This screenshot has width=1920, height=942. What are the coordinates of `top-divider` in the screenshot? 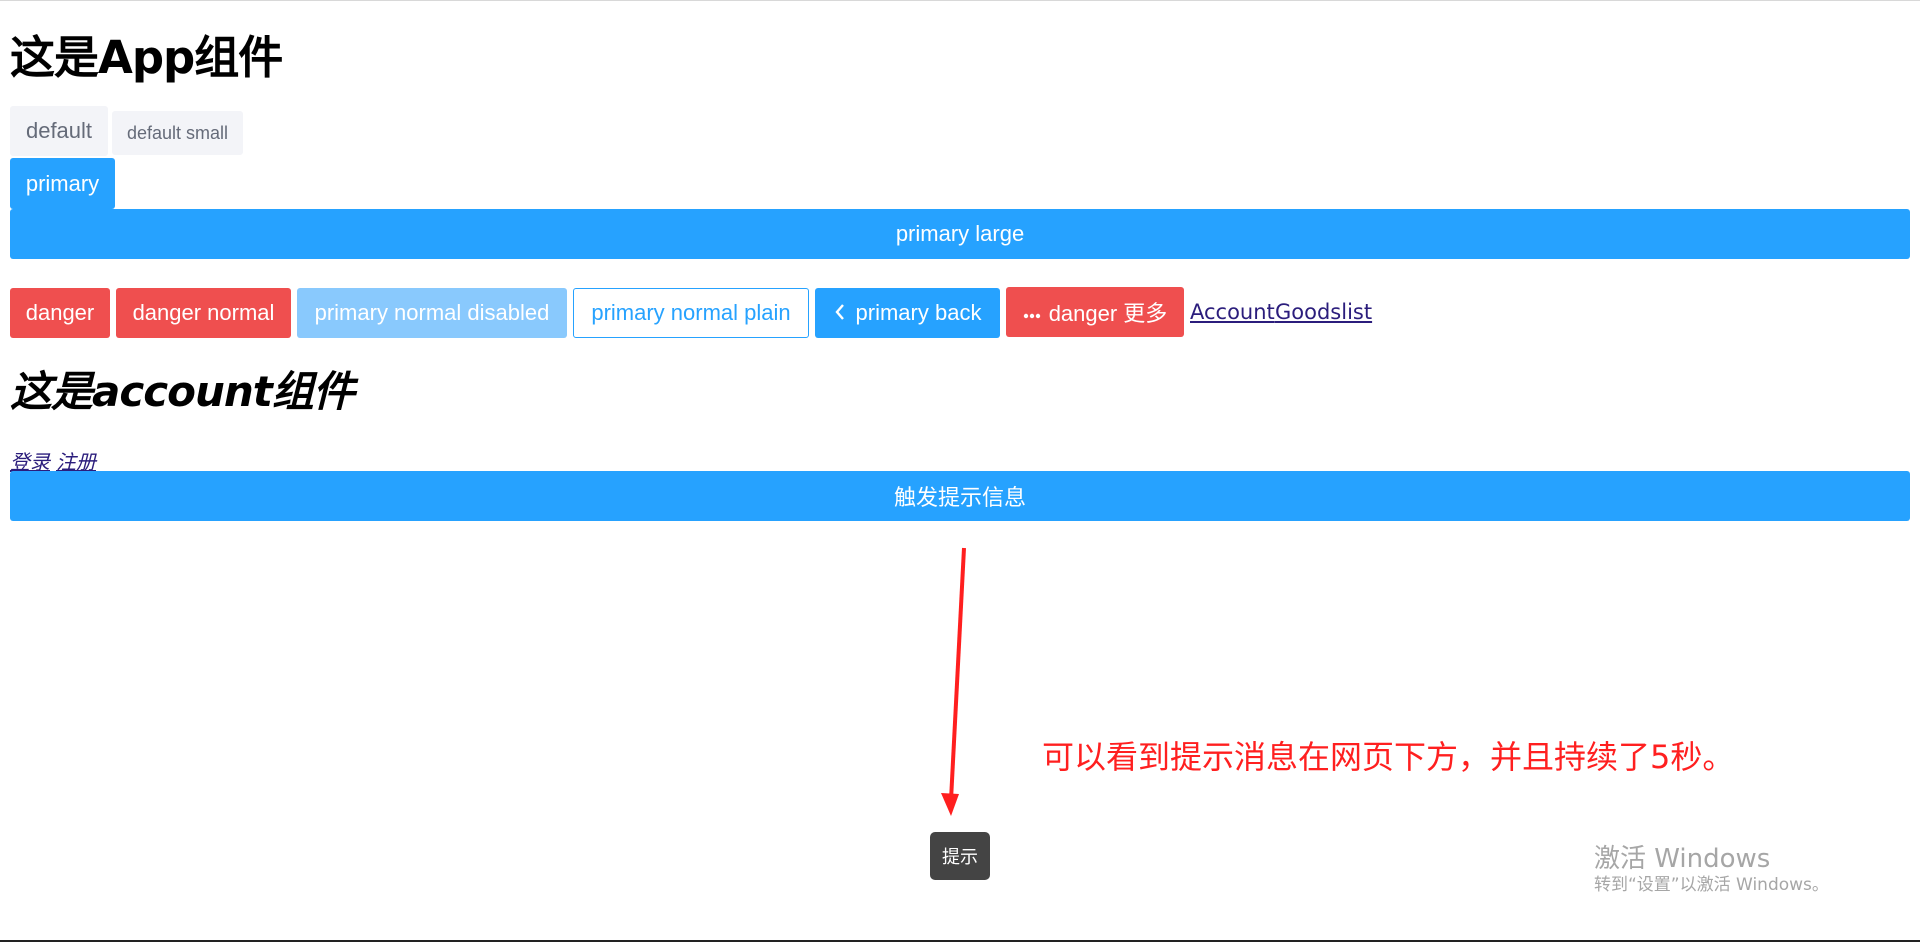 It's located at (960, 0).